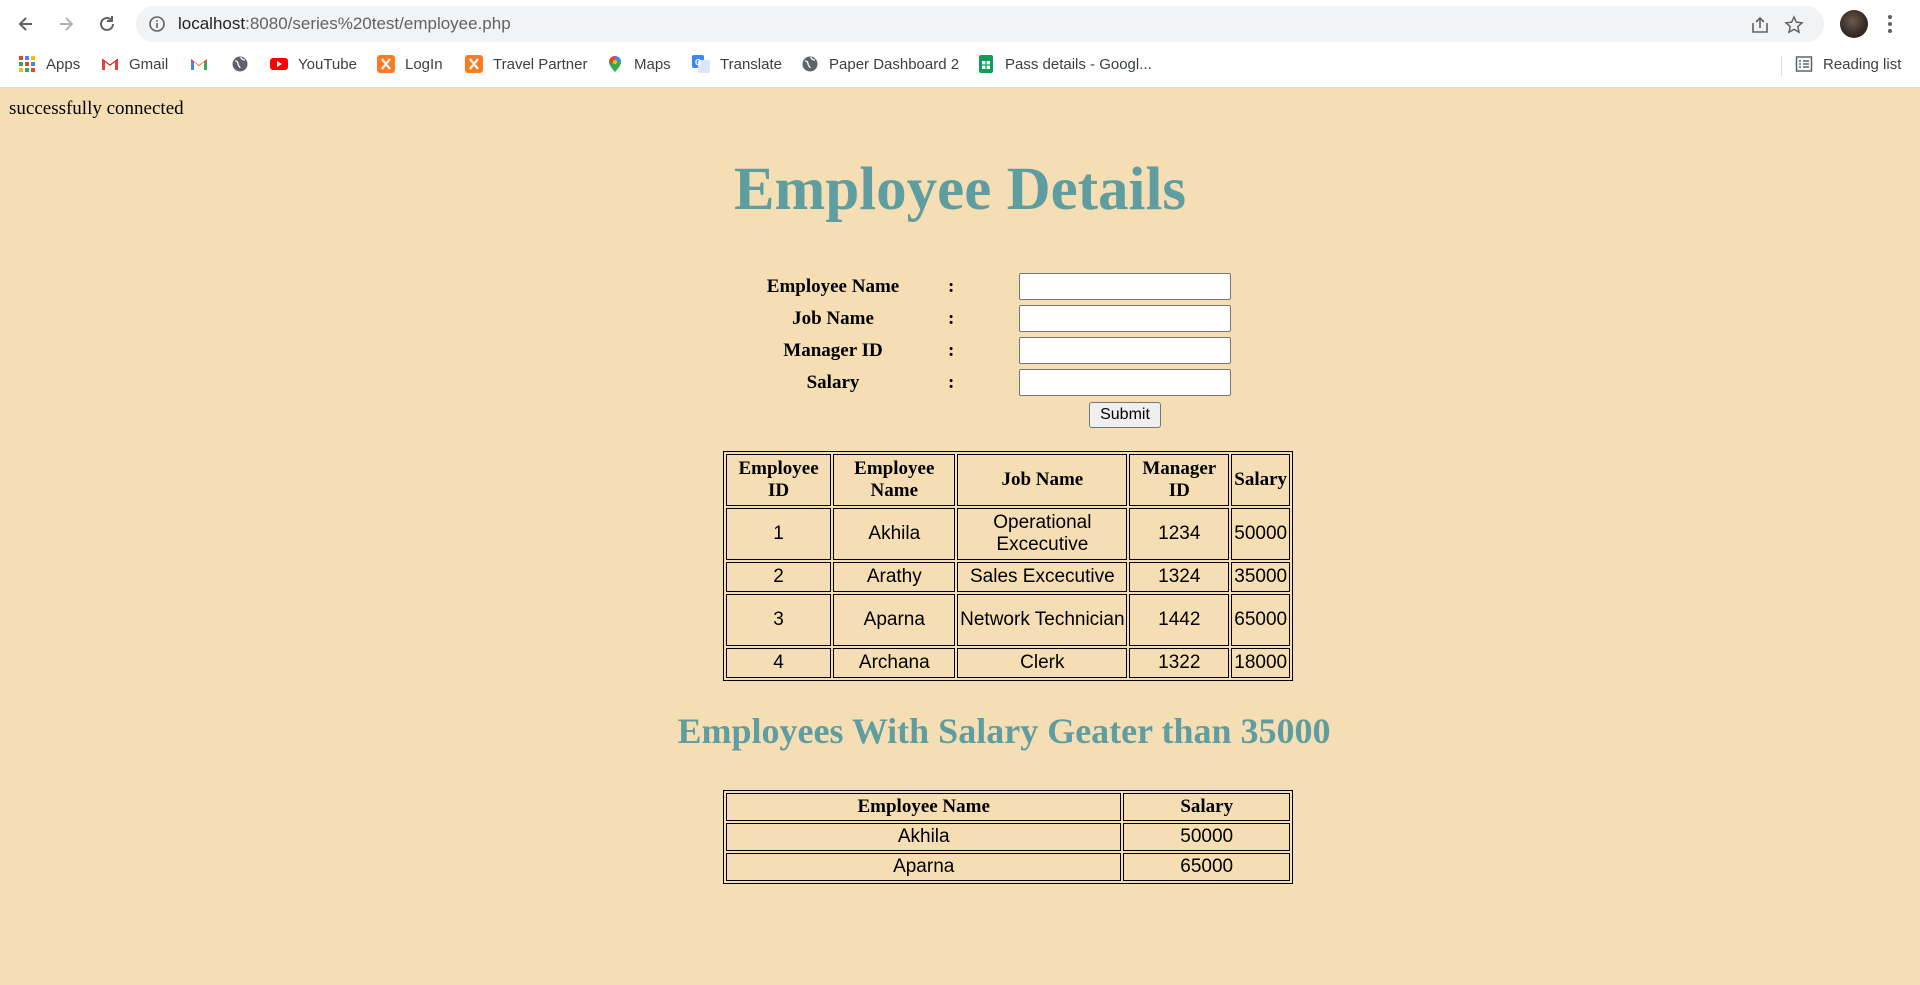  I want to click on column-header: Job Name, so click(1042, 480).